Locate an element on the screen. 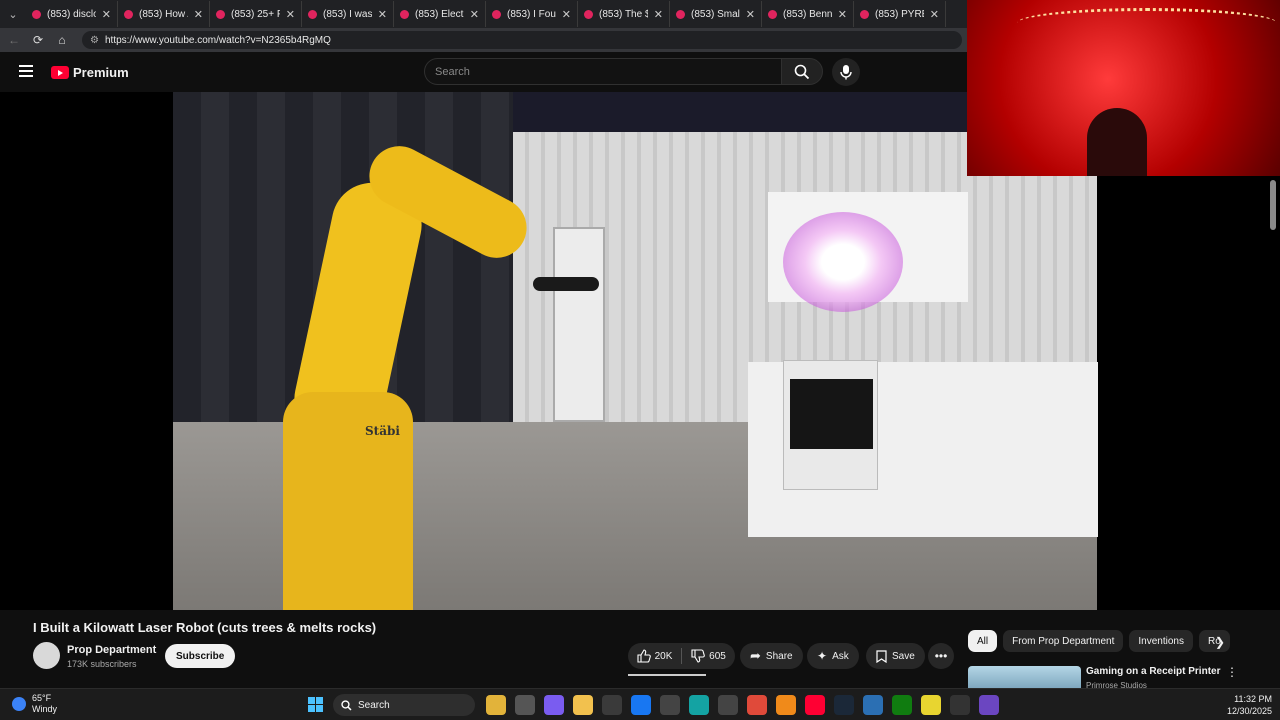 Image resolution: width=1280 pixels, height=720 pixels. temperature: 65°F is located at coordinates (42, 698).